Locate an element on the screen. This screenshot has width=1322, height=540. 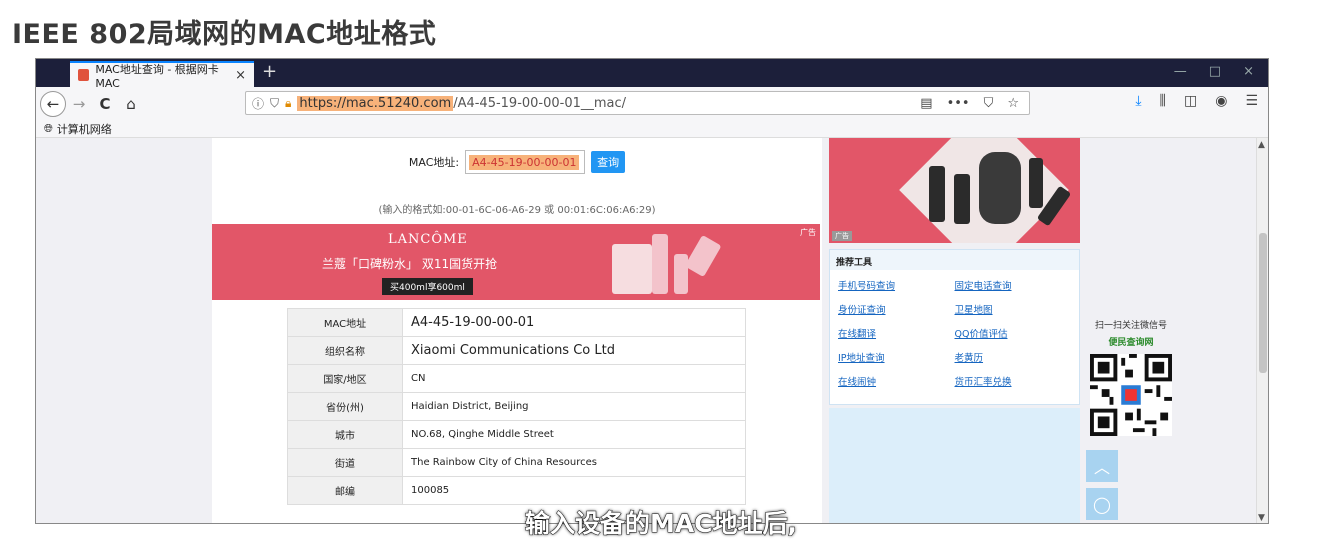
query-form: MAC地址: A4-45-19-00-00-01 查询 is located at coordinates (517, 162).